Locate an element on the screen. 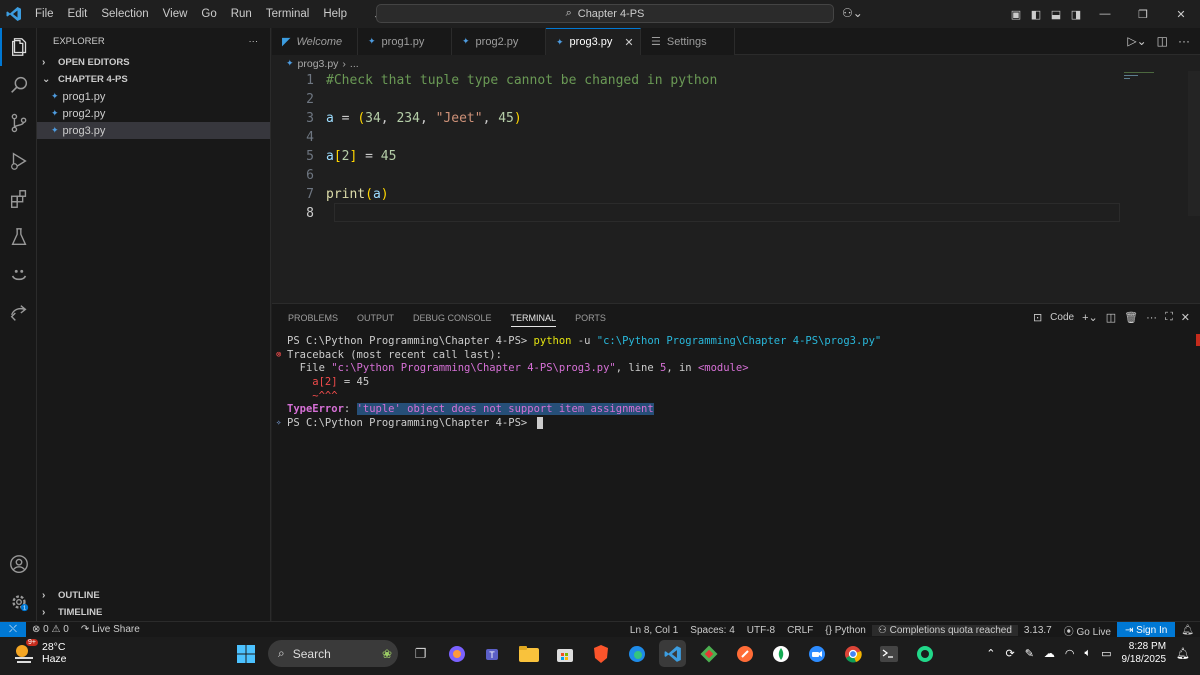  battery-icon: ▭ is located at coordinates (1106, 653).